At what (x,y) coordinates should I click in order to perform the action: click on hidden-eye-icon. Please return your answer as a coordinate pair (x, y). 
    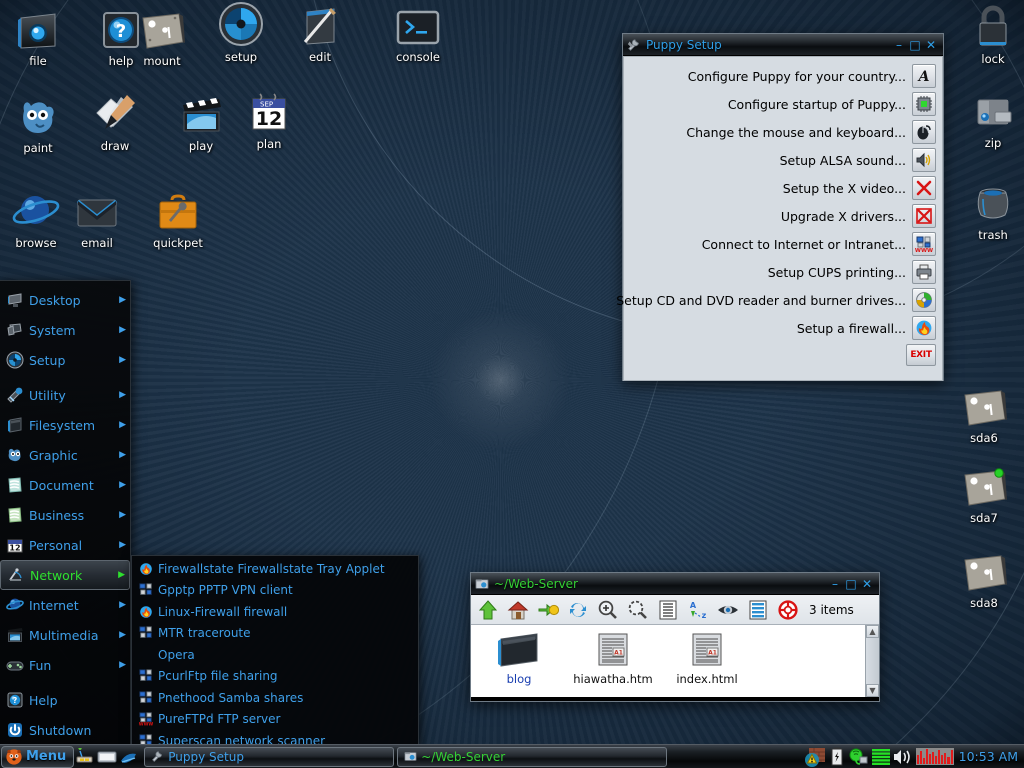
    Looking at the image, I should click on (728, 610).